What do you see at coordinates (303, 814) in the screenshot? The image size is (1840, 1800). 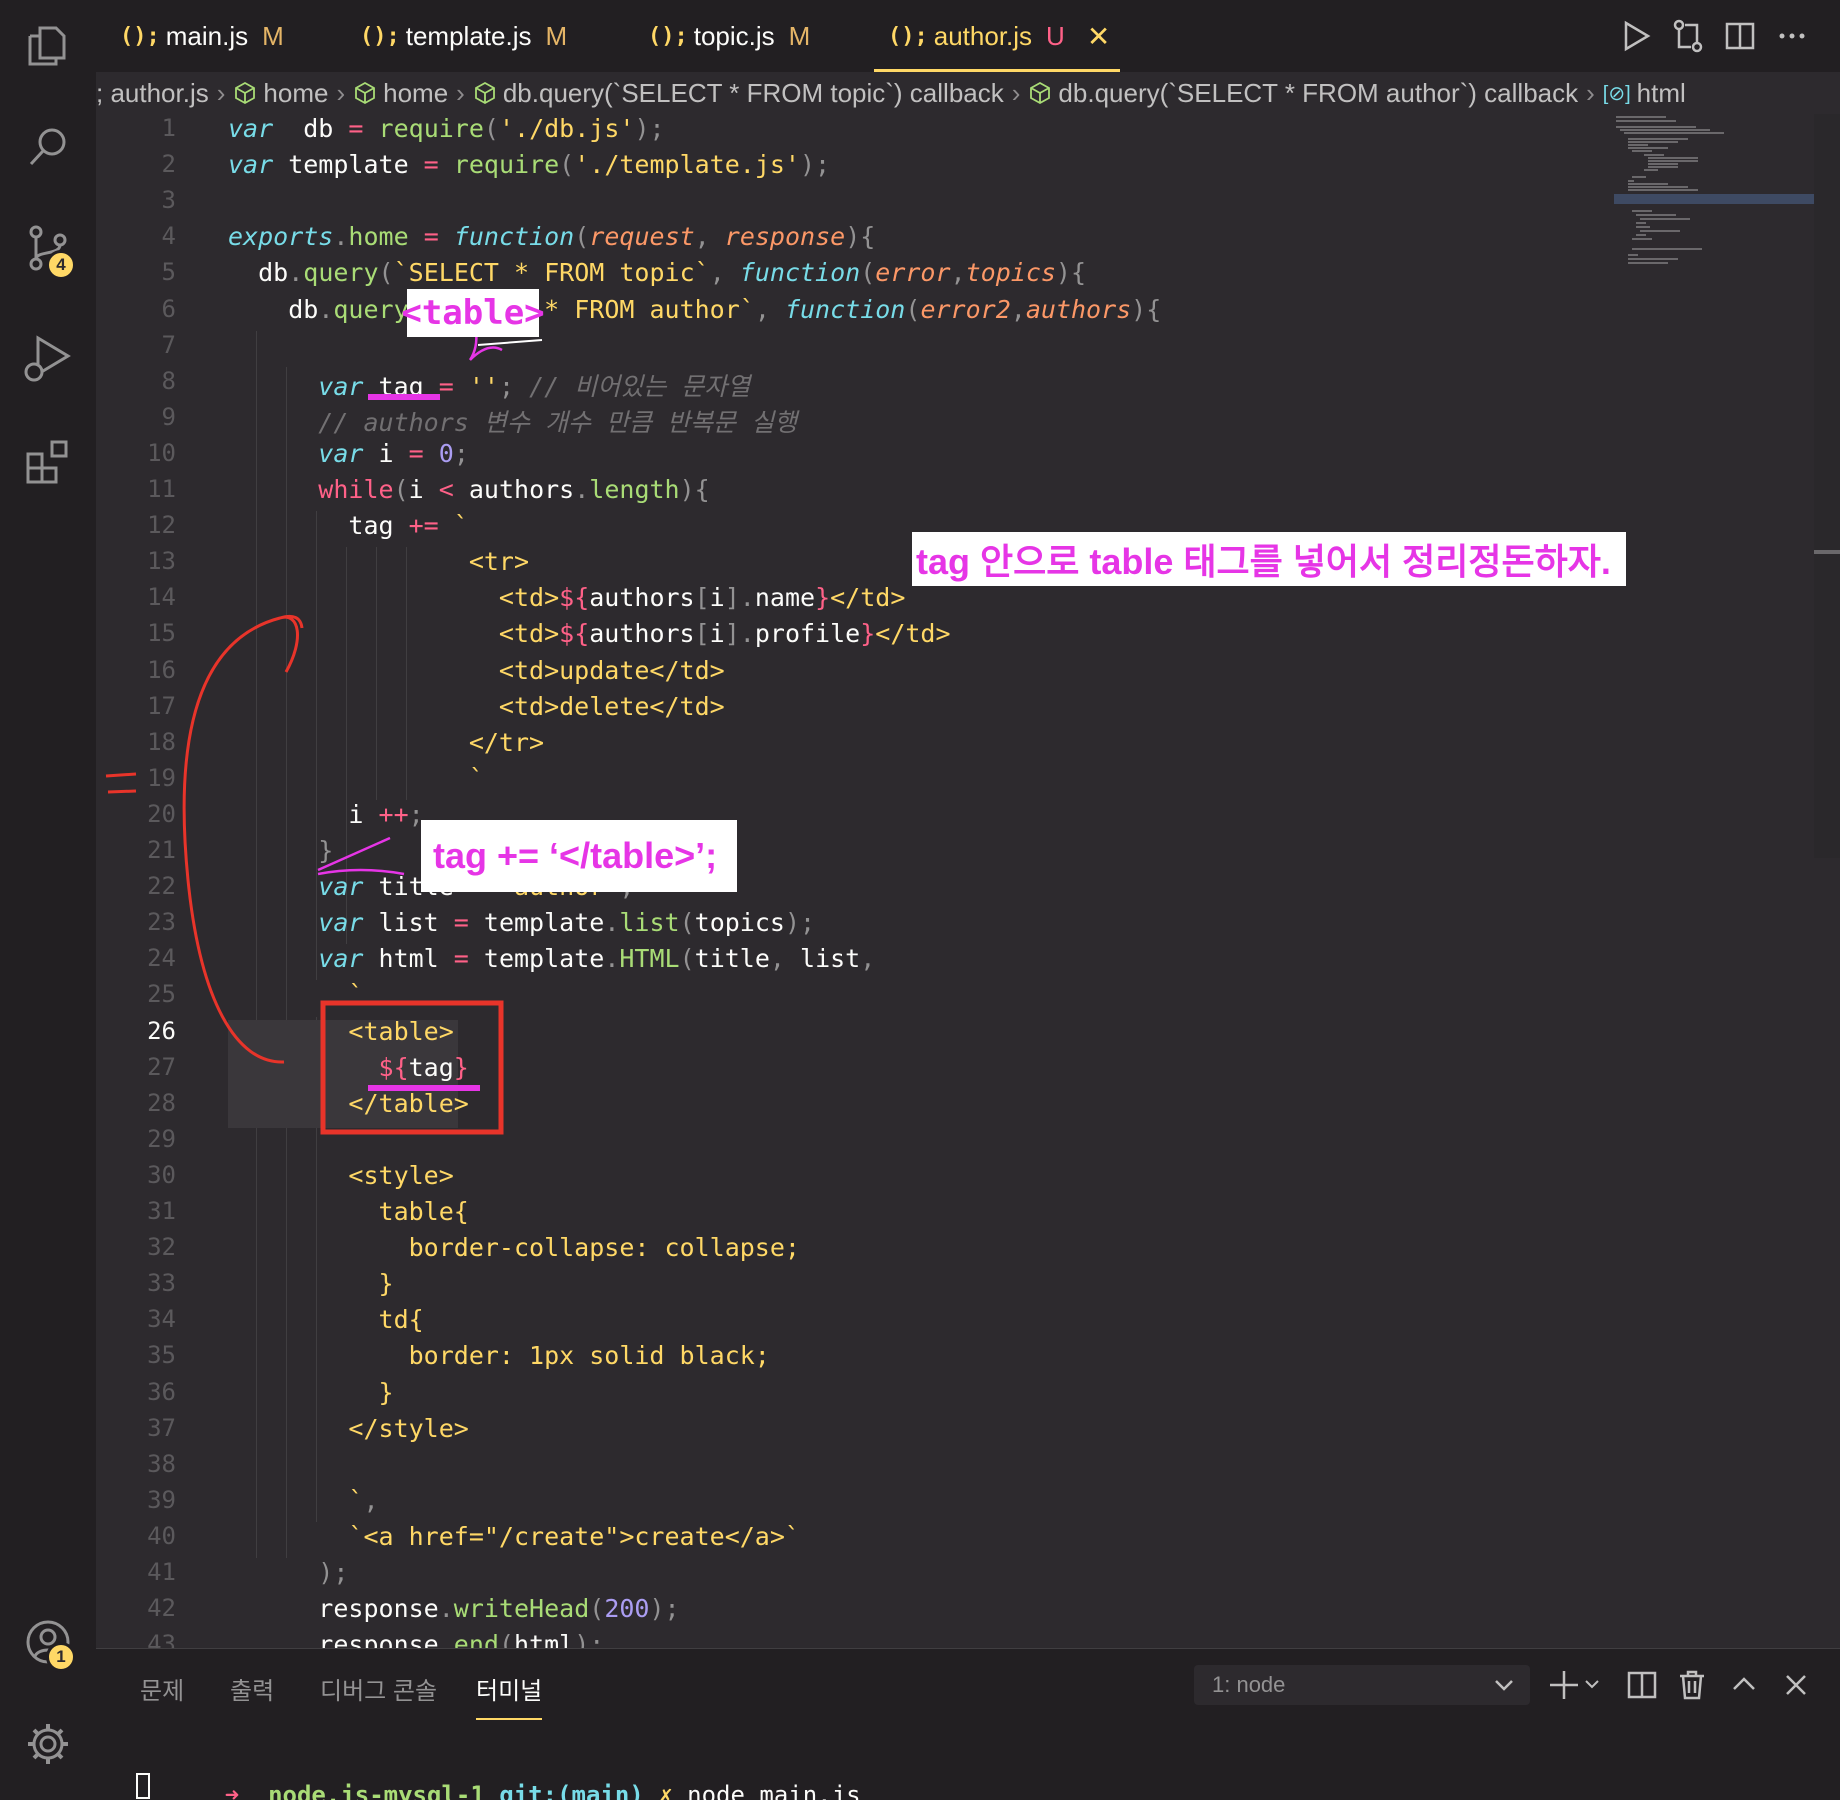 I see `code-token: i` at bounding box center [303, 814].